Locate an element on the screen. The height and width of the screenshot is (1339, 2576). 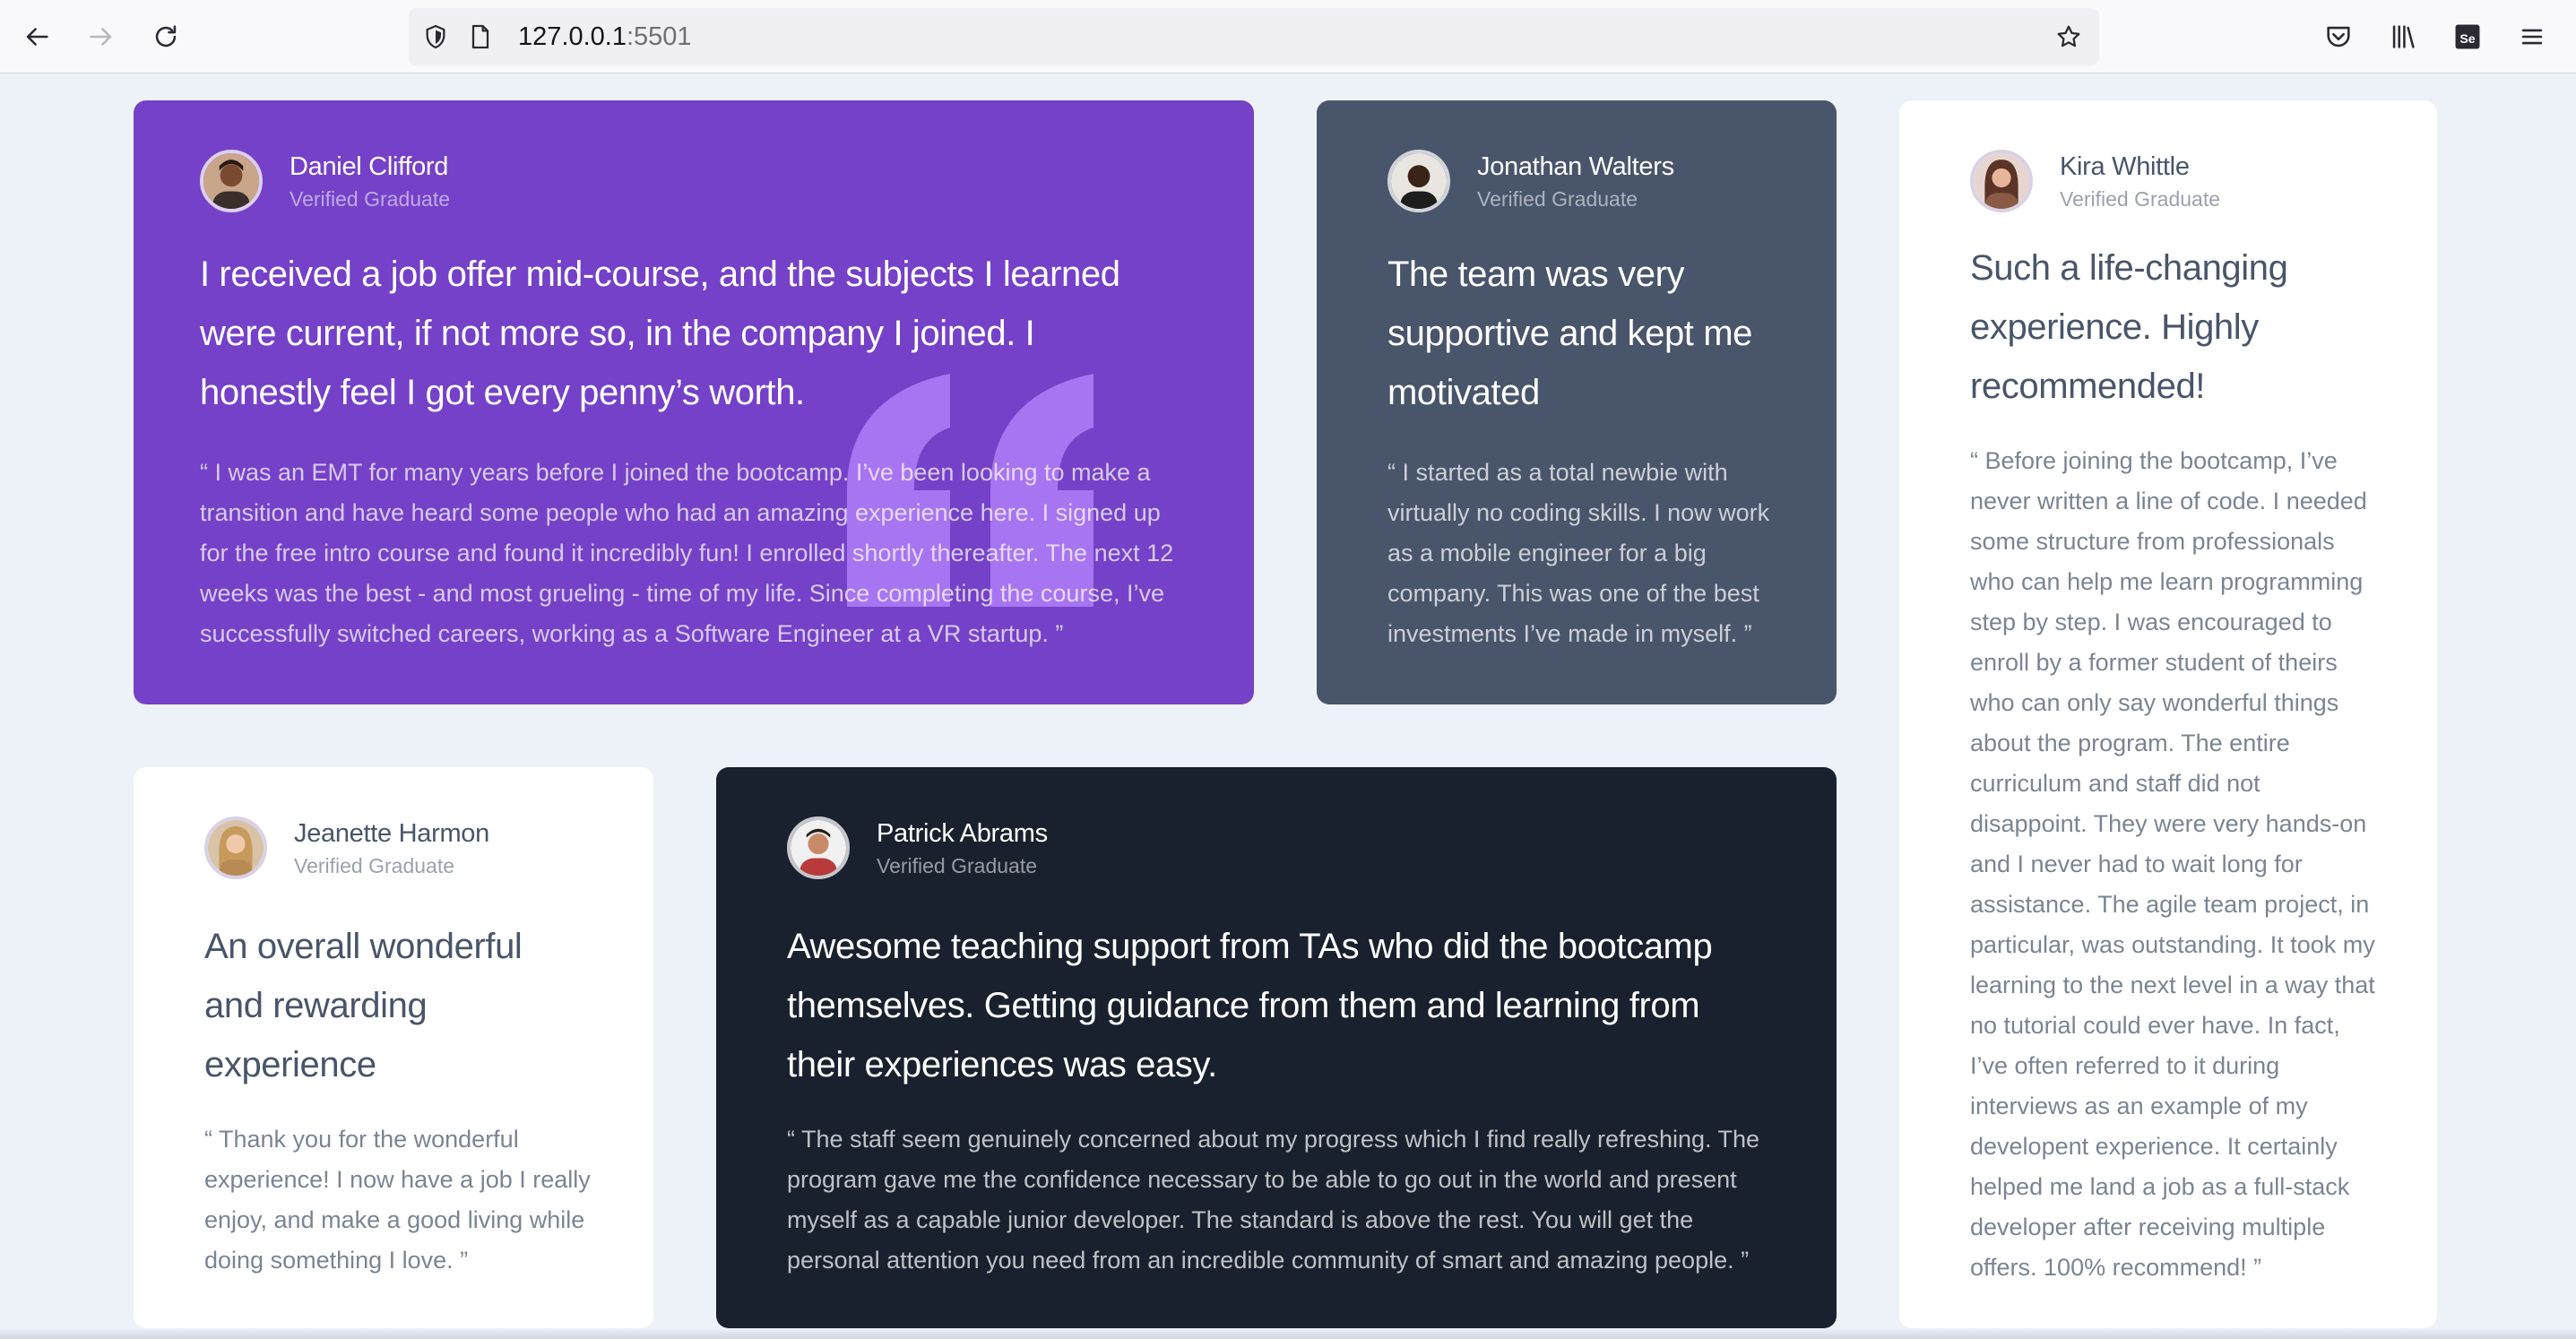
menu-button is located at coordinates (2532, 36).